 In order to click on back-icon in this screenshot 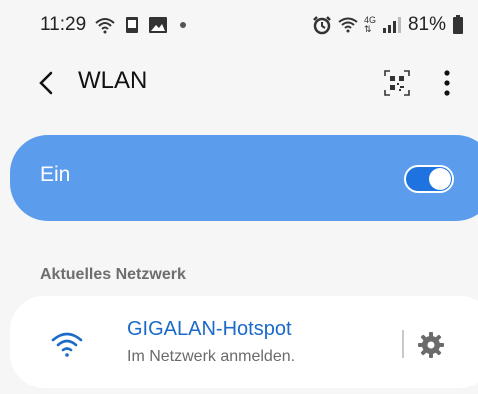, I will do `click(46, 83)`.